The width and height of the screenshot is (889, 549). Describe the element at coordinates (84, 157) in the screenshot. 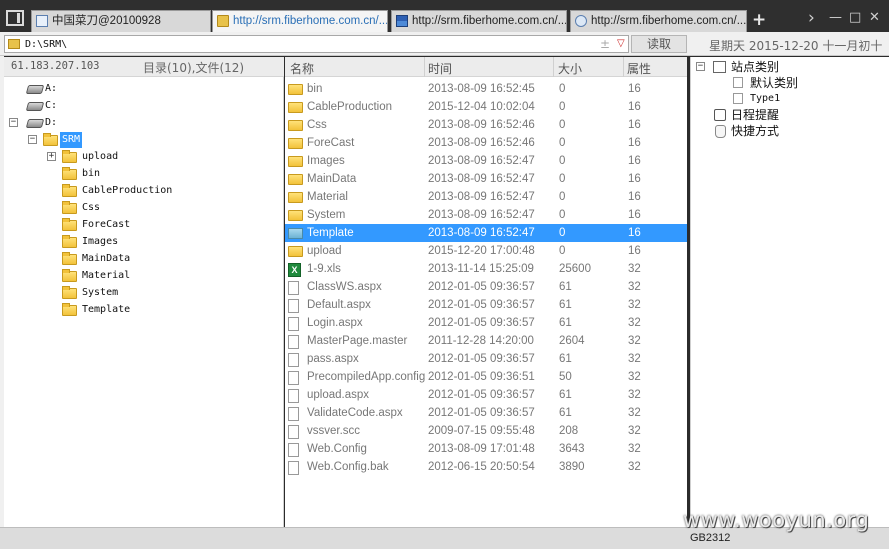

I see `tree-item-upload: + upload` at that location.